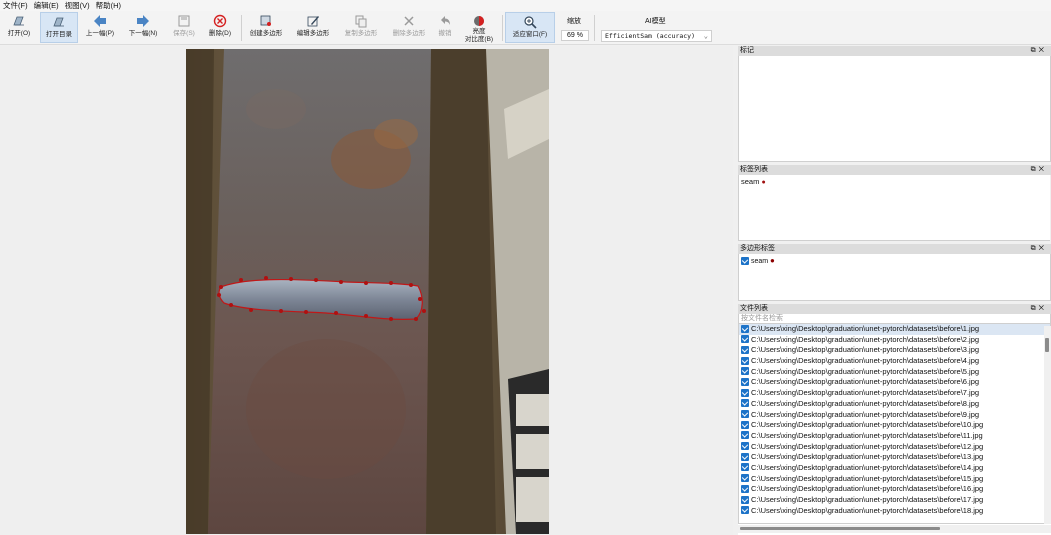  What do you see at coordinates (313, 21) in the screenshot?
I see `edit-icon` at bounding box center [313, 21].